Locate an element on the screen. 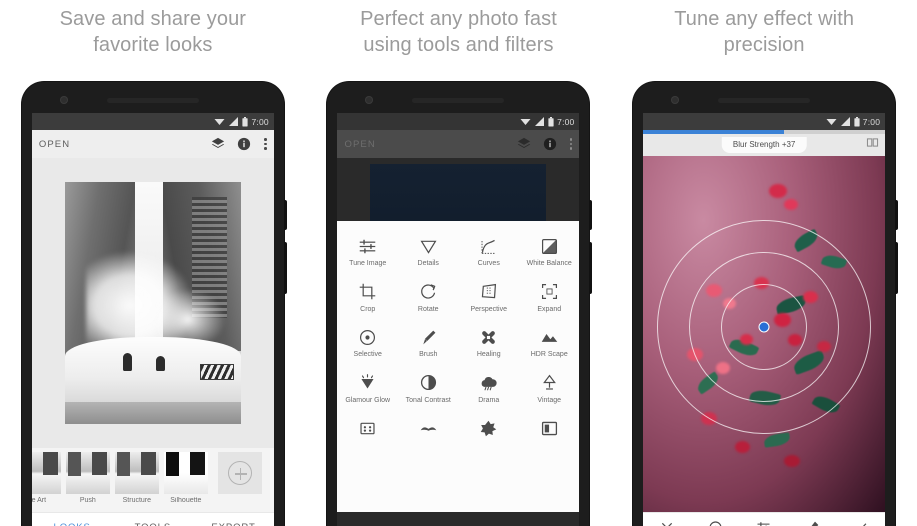 This screenshot has width=917, height=526. look-item: Structure is located at coordinates (137, 478).